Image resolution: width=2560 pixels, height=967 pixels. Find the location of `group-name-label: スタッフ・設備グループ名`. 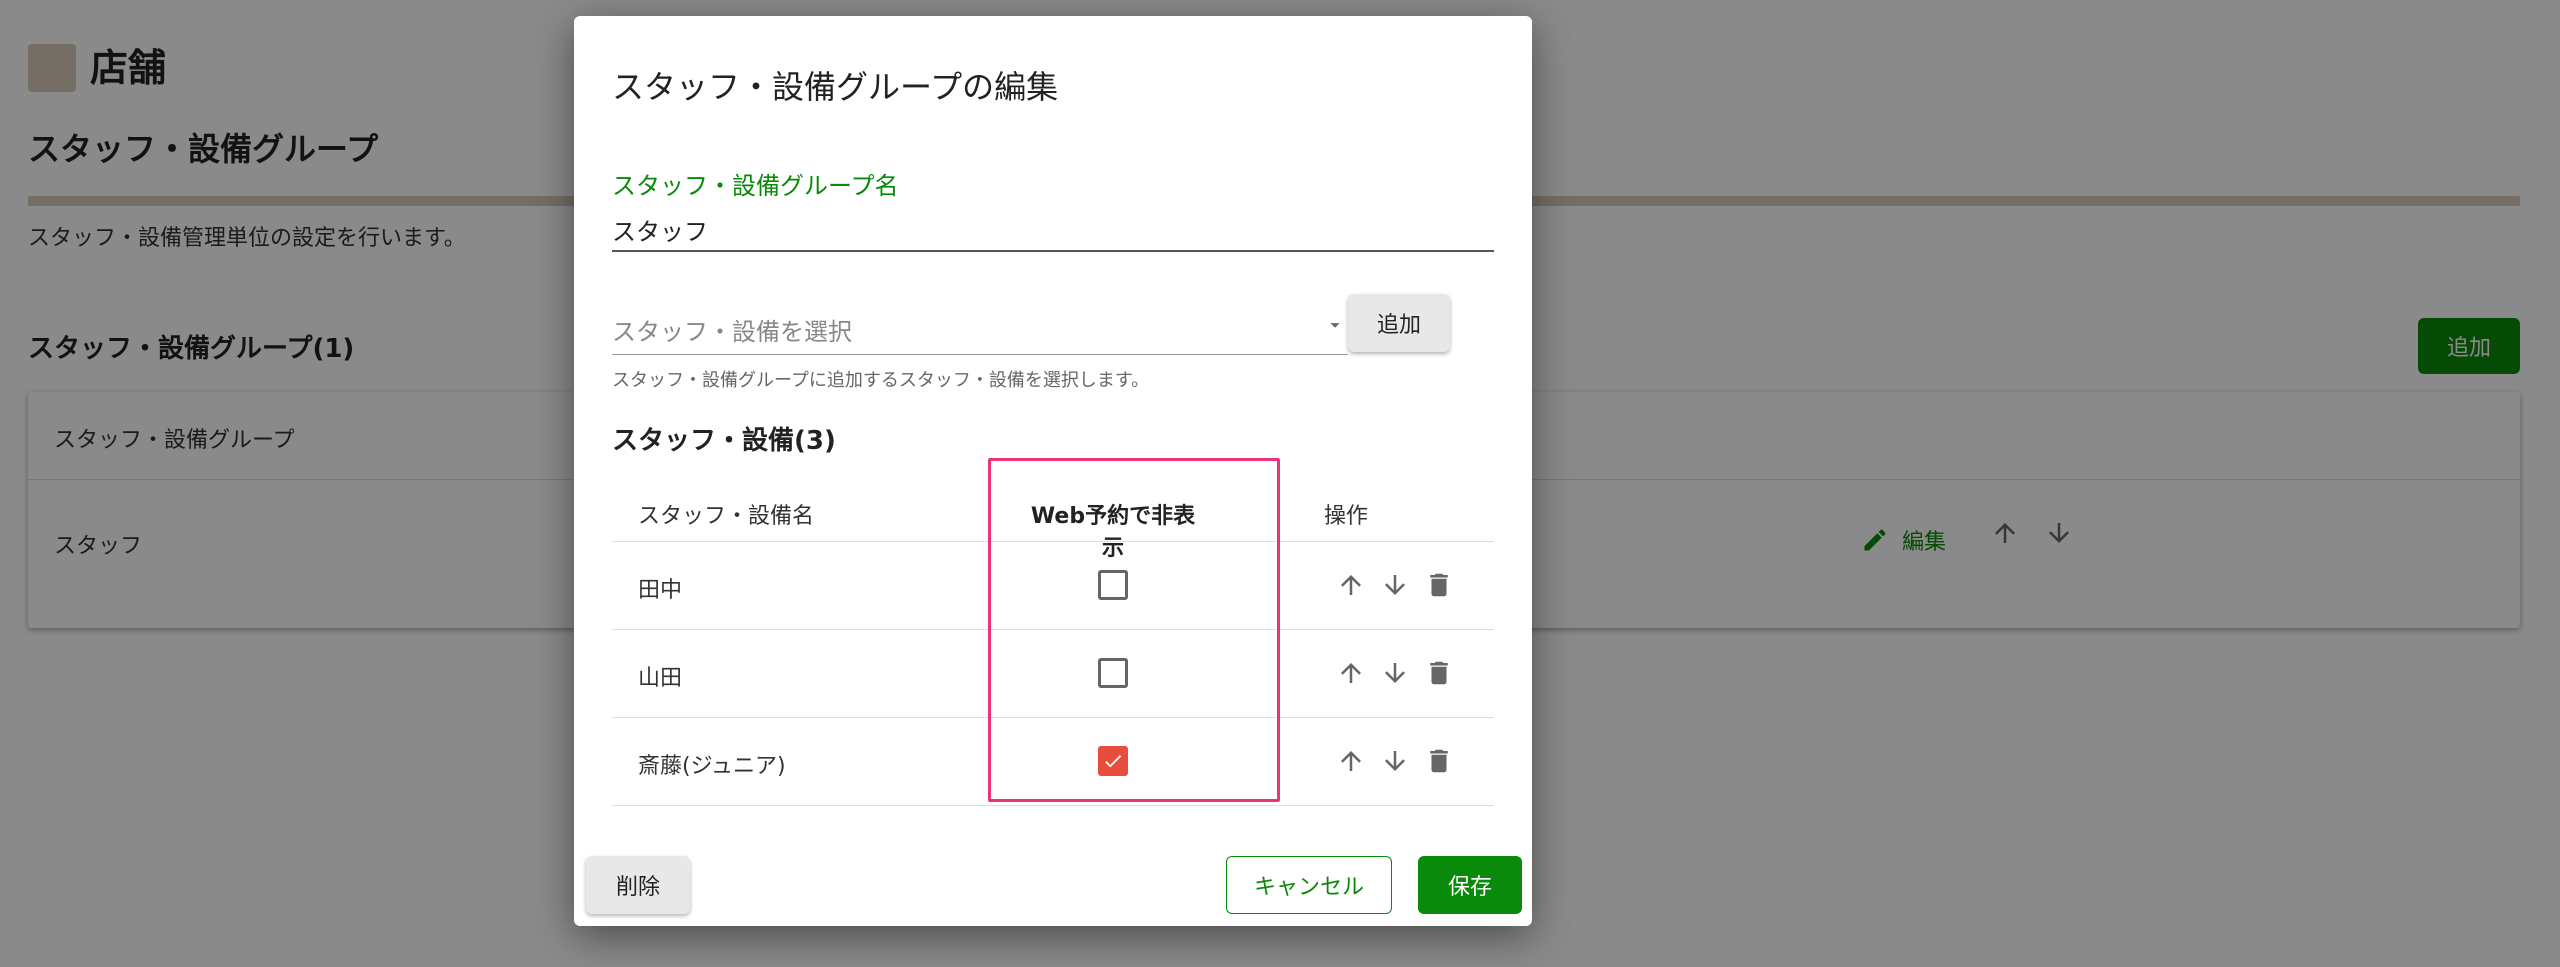

group-name-label: スタッフ・設備グループ名 is located at coordinates (755, 186).